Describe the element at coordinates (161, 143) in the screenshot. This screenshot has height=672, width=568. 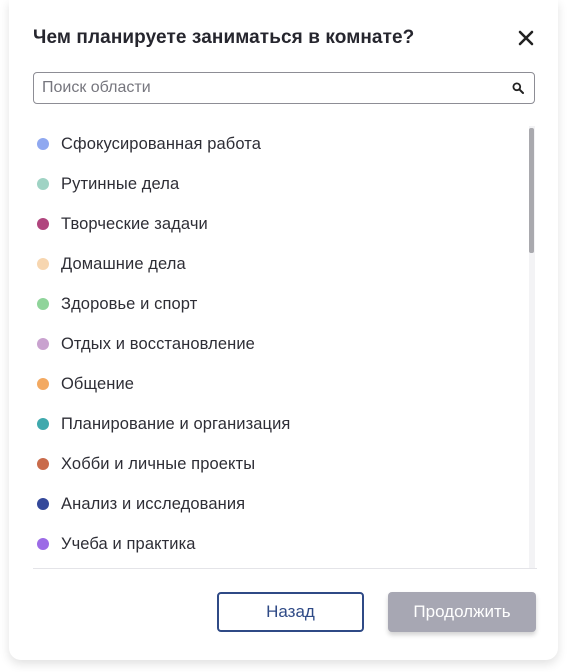
I see `category-label: Сфокусированная работа` at that location.